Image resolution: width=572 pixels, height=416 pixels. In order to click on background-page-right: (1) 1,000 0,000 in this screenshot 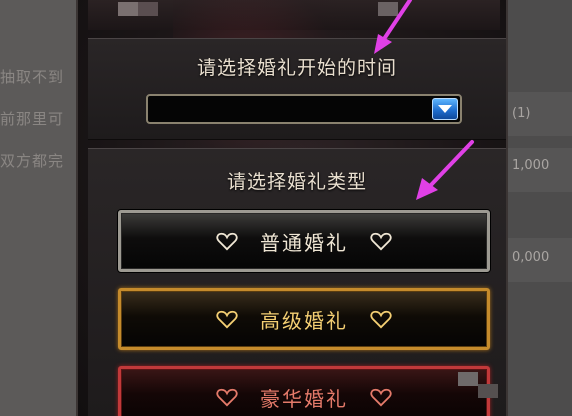, I will do `click(540, 208)`.